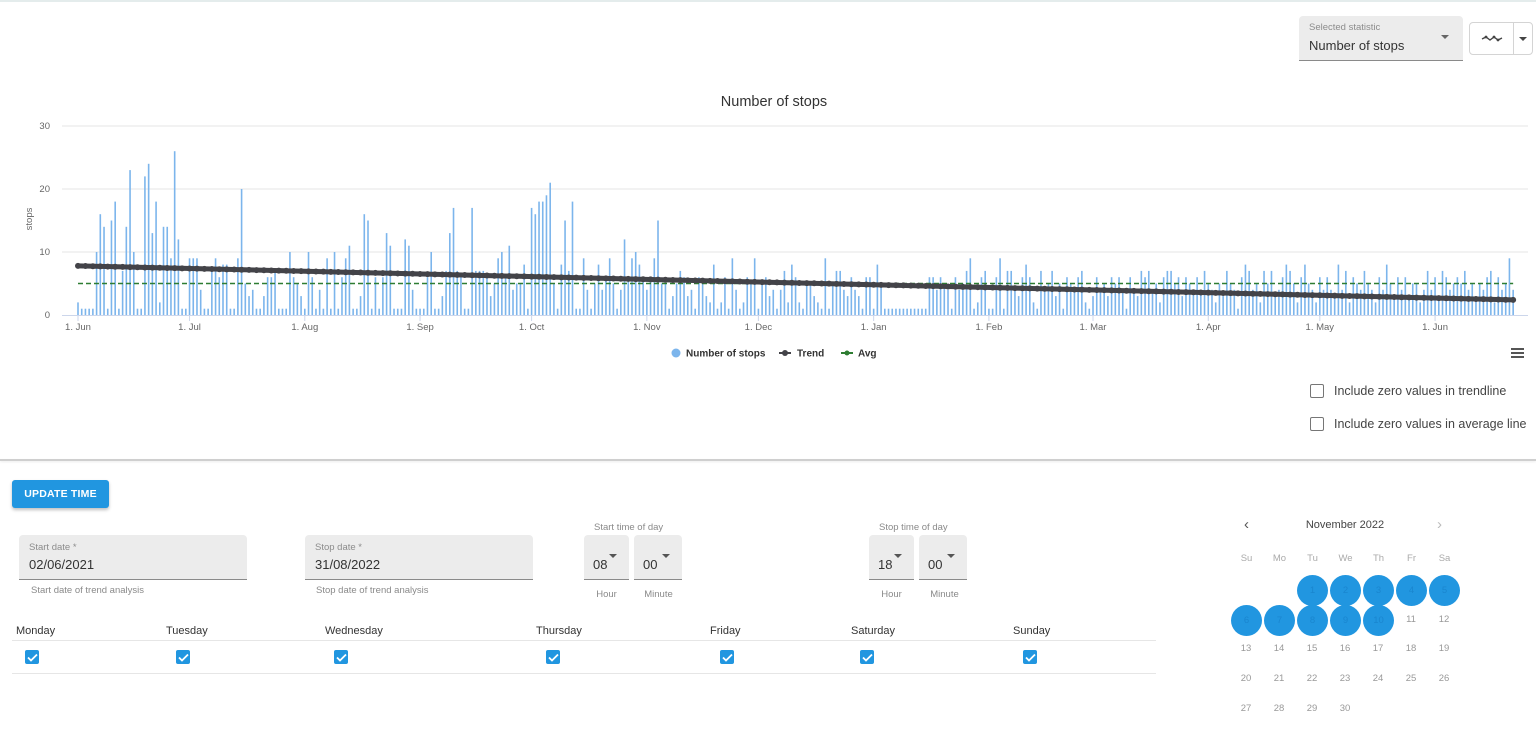  I want to click on calendar-day: 18, so click(1411, 649).